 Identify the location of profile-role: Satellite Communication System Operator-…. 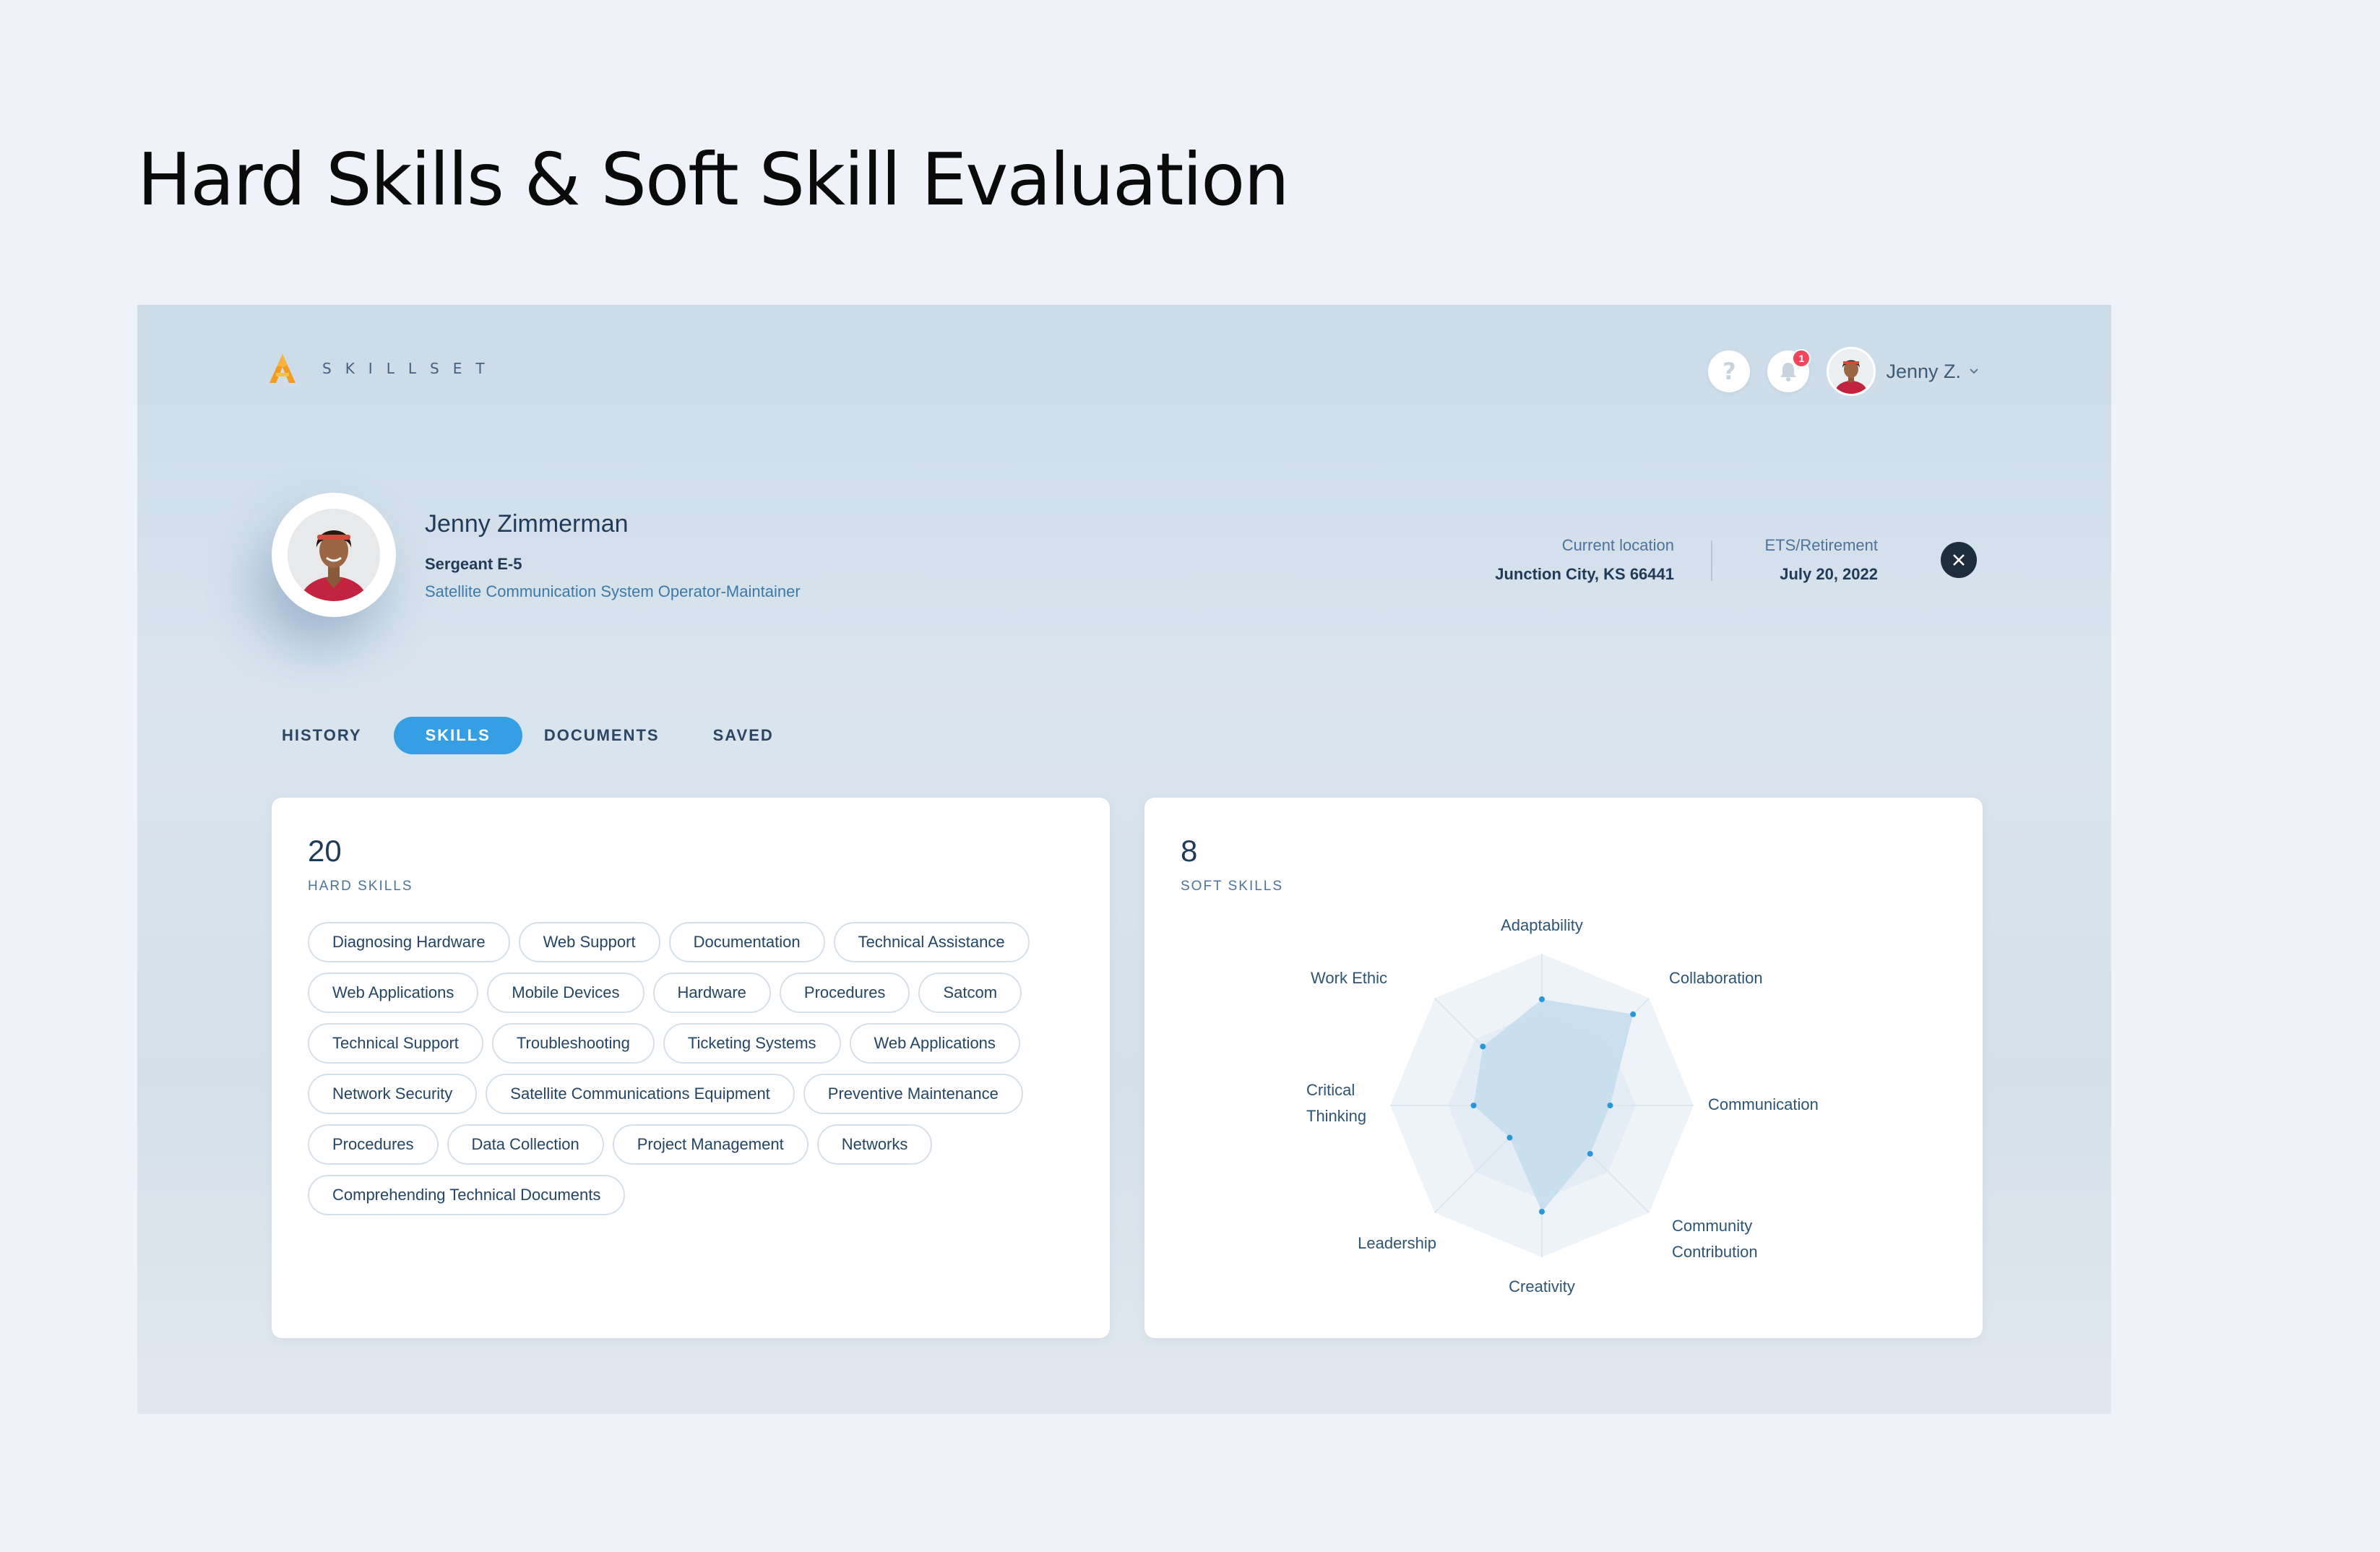
(613, 591).